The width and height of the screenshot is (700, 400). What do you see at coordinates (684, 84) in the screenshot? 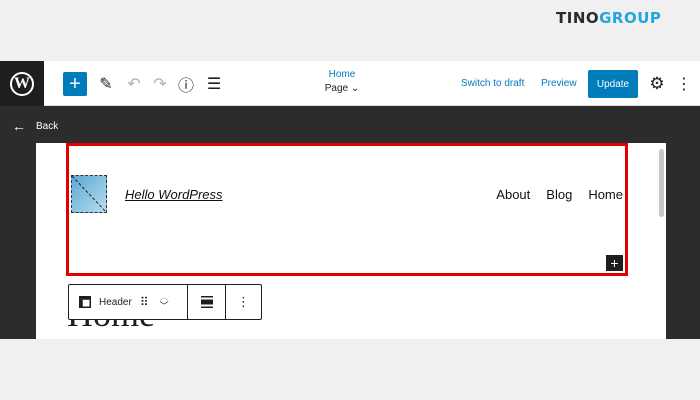
I see `more-options-icon: ⋮` at bounding box center [684, 84].